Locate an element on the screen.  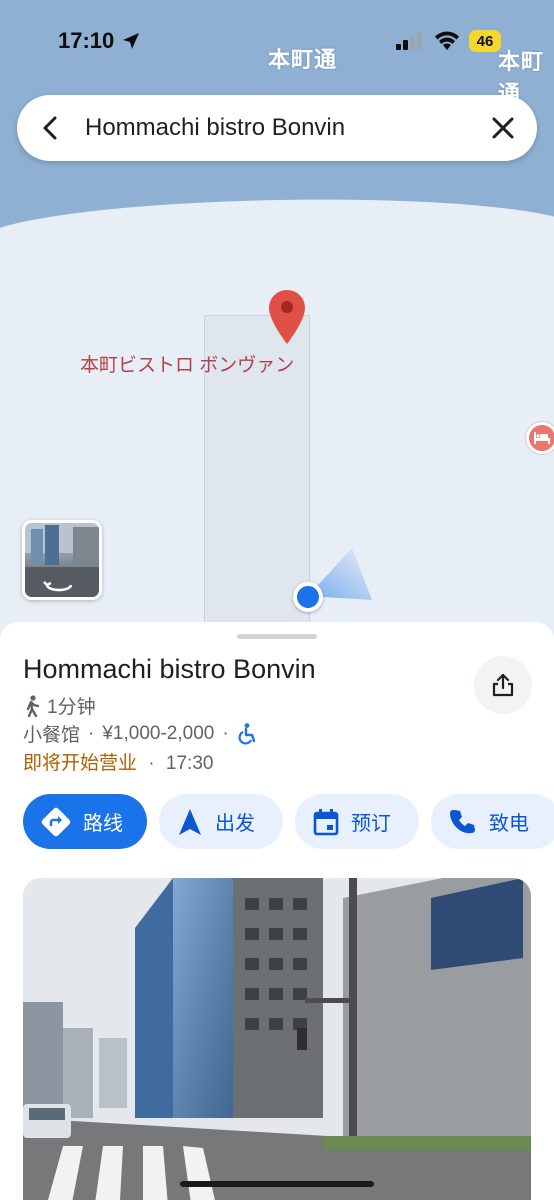
sheet-drag-handle is located at coordinates (277, 636).